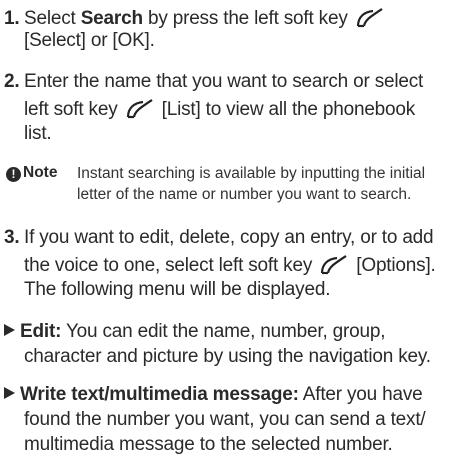 This screenshot has width=468, height=457. I want to click on bullet-title: Write text/multimedia message:, so click(159, 394).